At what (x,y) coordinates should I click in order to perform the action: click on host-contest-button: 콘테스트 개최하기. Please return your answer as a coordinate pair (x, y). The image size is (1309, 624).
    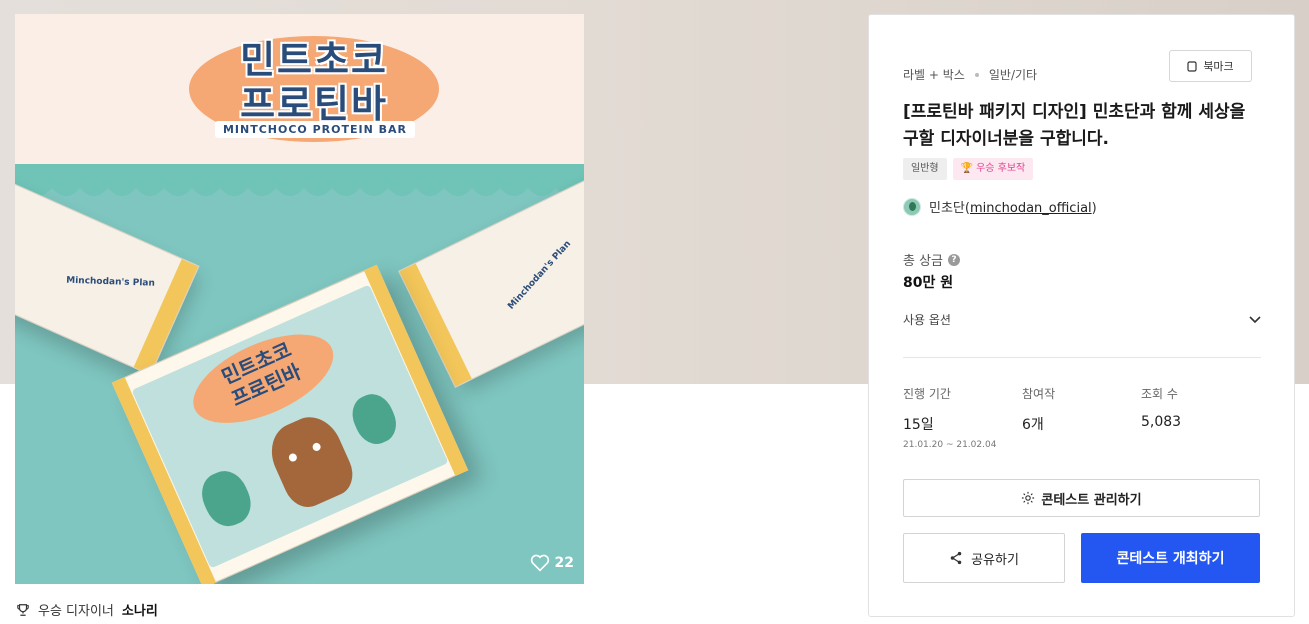
    Looking at the image, I should click on (1170, 558).